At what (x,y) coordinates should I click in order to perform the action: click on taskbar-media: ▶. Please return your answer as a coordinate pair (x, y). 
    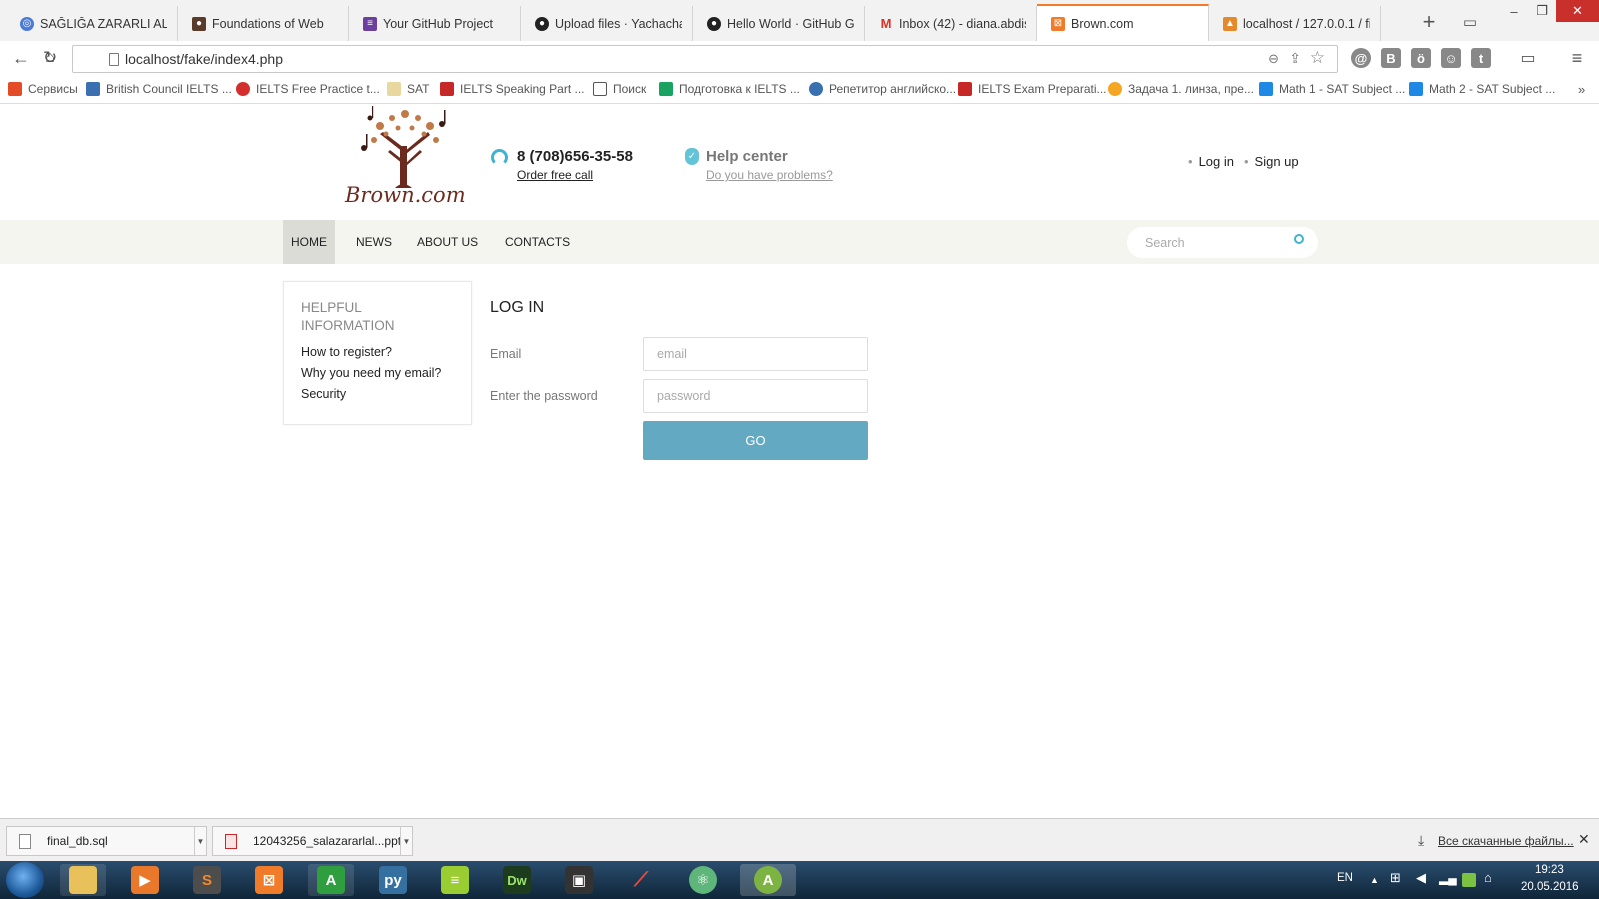
    Looking at the image, I should click on (145, 880).